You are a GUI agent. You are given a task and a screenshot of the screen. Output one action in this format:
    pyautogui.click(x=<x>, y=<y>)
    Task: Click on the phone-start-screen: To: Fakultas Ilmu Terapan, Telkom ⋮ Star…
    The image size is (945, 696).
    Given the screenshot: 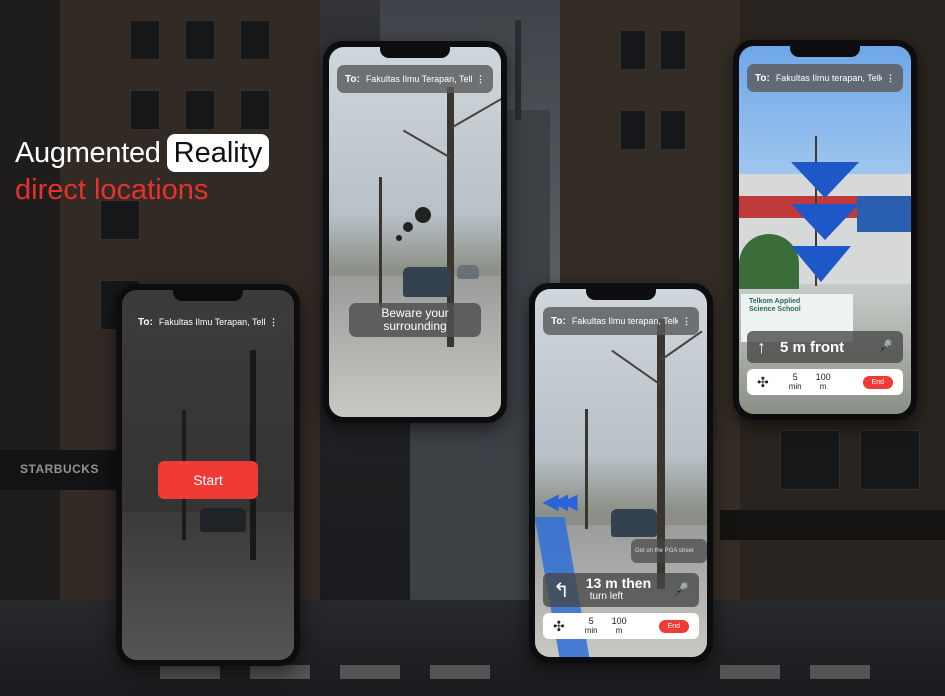 What is the action you would take?
    pyautogui.click(x=208, y=475)
    